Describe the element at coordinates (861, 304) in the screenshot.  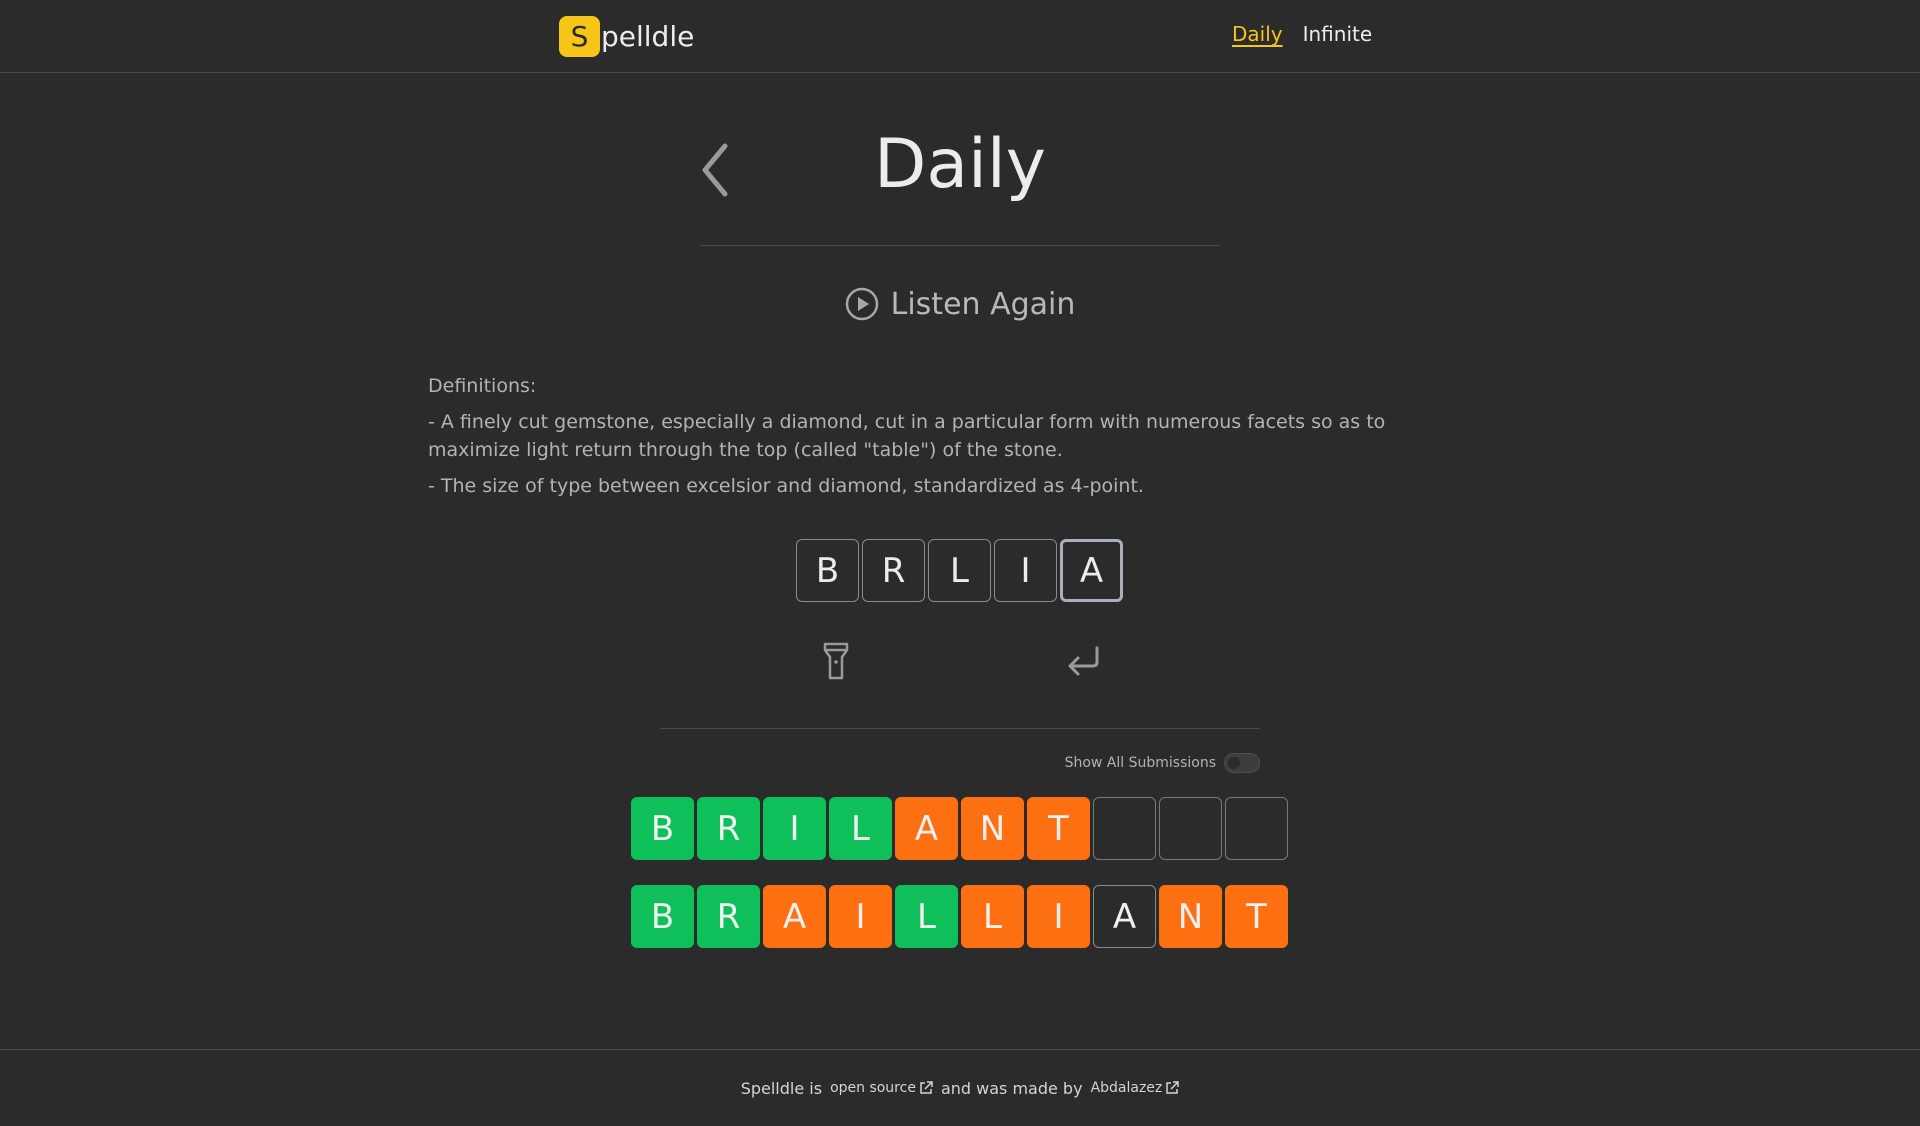
I see `play-circle-icon` at that location.